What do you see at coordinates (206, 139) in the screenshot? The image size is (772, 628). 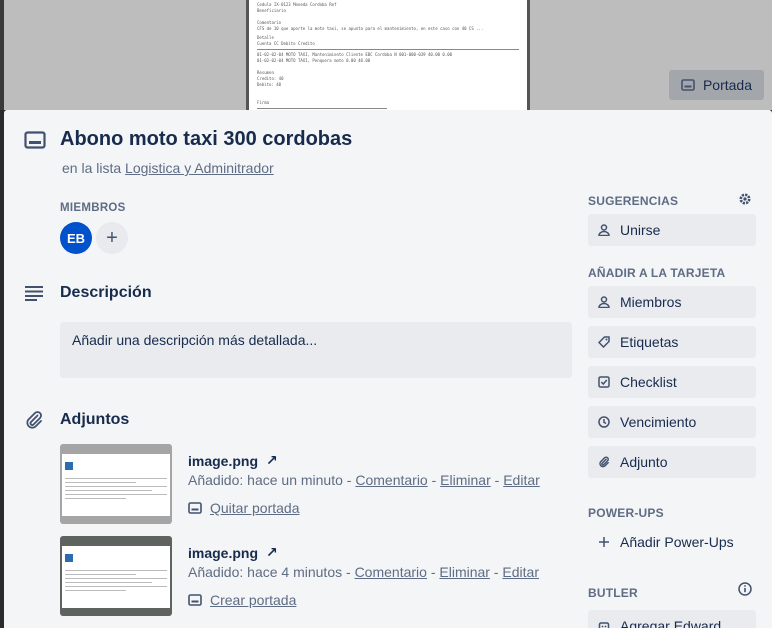 I see `card-title: Abono moto taxi 300 cordobas` at bounding box center [206, 139].